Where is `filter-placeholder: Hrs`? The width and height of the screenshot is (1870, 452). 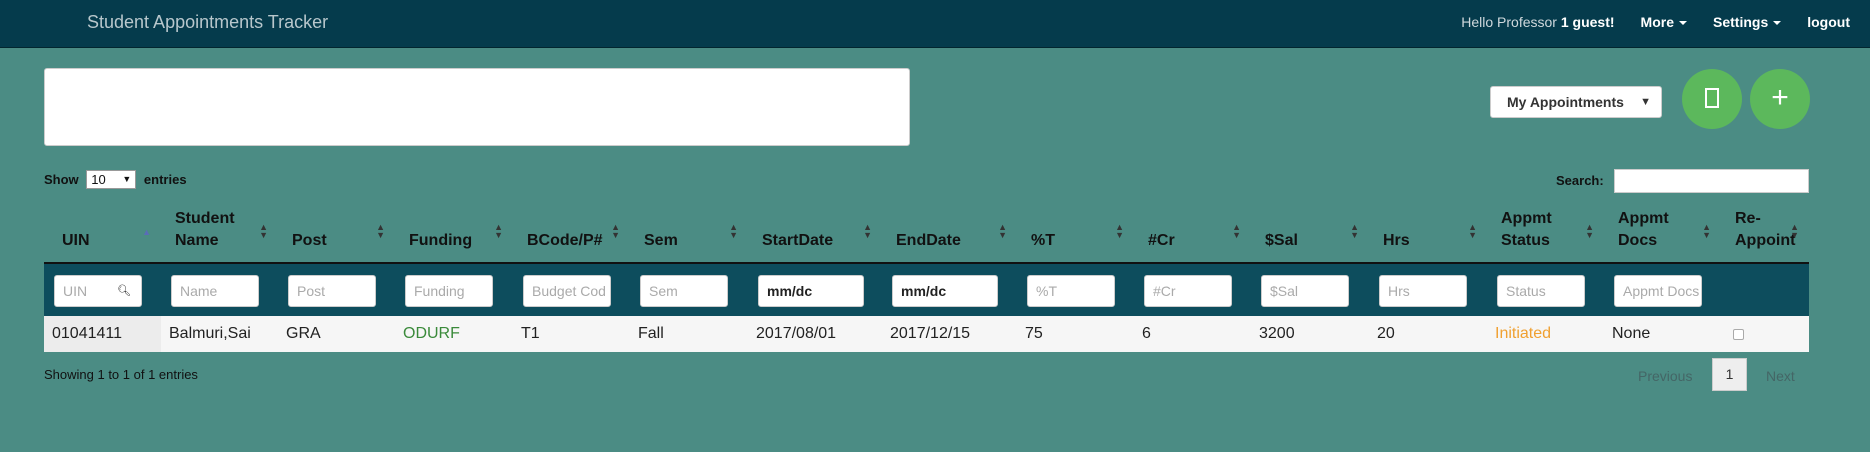 filter-placeholder: Hrs is located at coordinates (1399, 291).